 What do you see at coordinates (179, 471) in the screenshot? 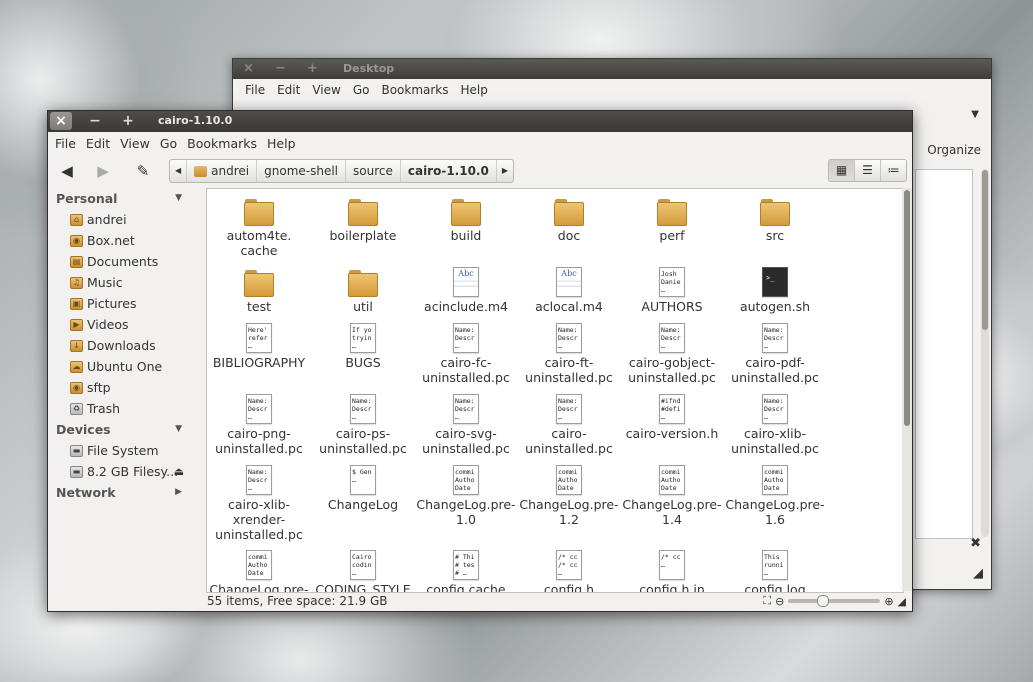
I see `eject-icon: ⏏` at bounding box center [179, 471].